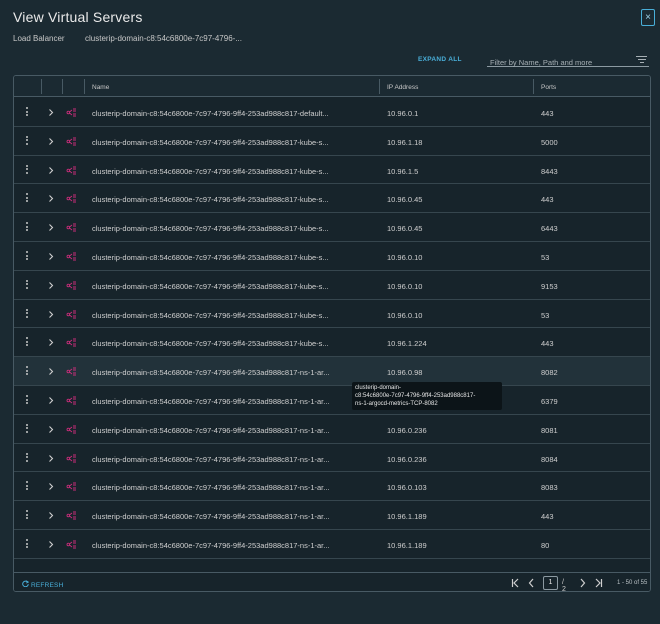  I want to click on modal-title: View Virtual Servers, so click(78, 17).